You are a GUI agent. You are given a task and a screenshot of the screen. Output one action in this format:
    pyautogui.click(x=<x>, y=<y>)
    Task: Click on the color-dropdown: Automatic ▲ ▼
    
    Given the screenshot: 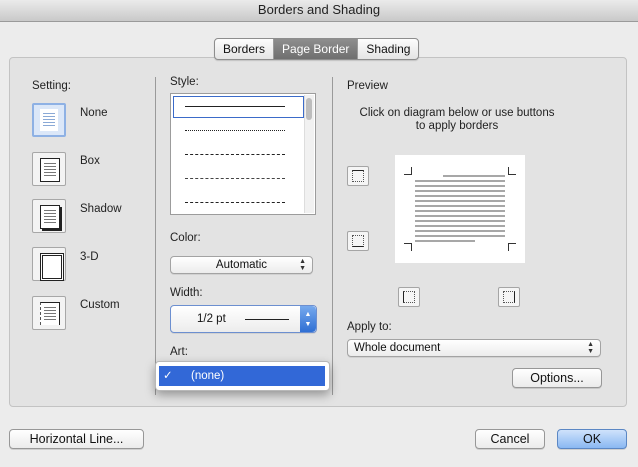 What is the action you would take?
    pyautogui.click(x=241, y=265)
    